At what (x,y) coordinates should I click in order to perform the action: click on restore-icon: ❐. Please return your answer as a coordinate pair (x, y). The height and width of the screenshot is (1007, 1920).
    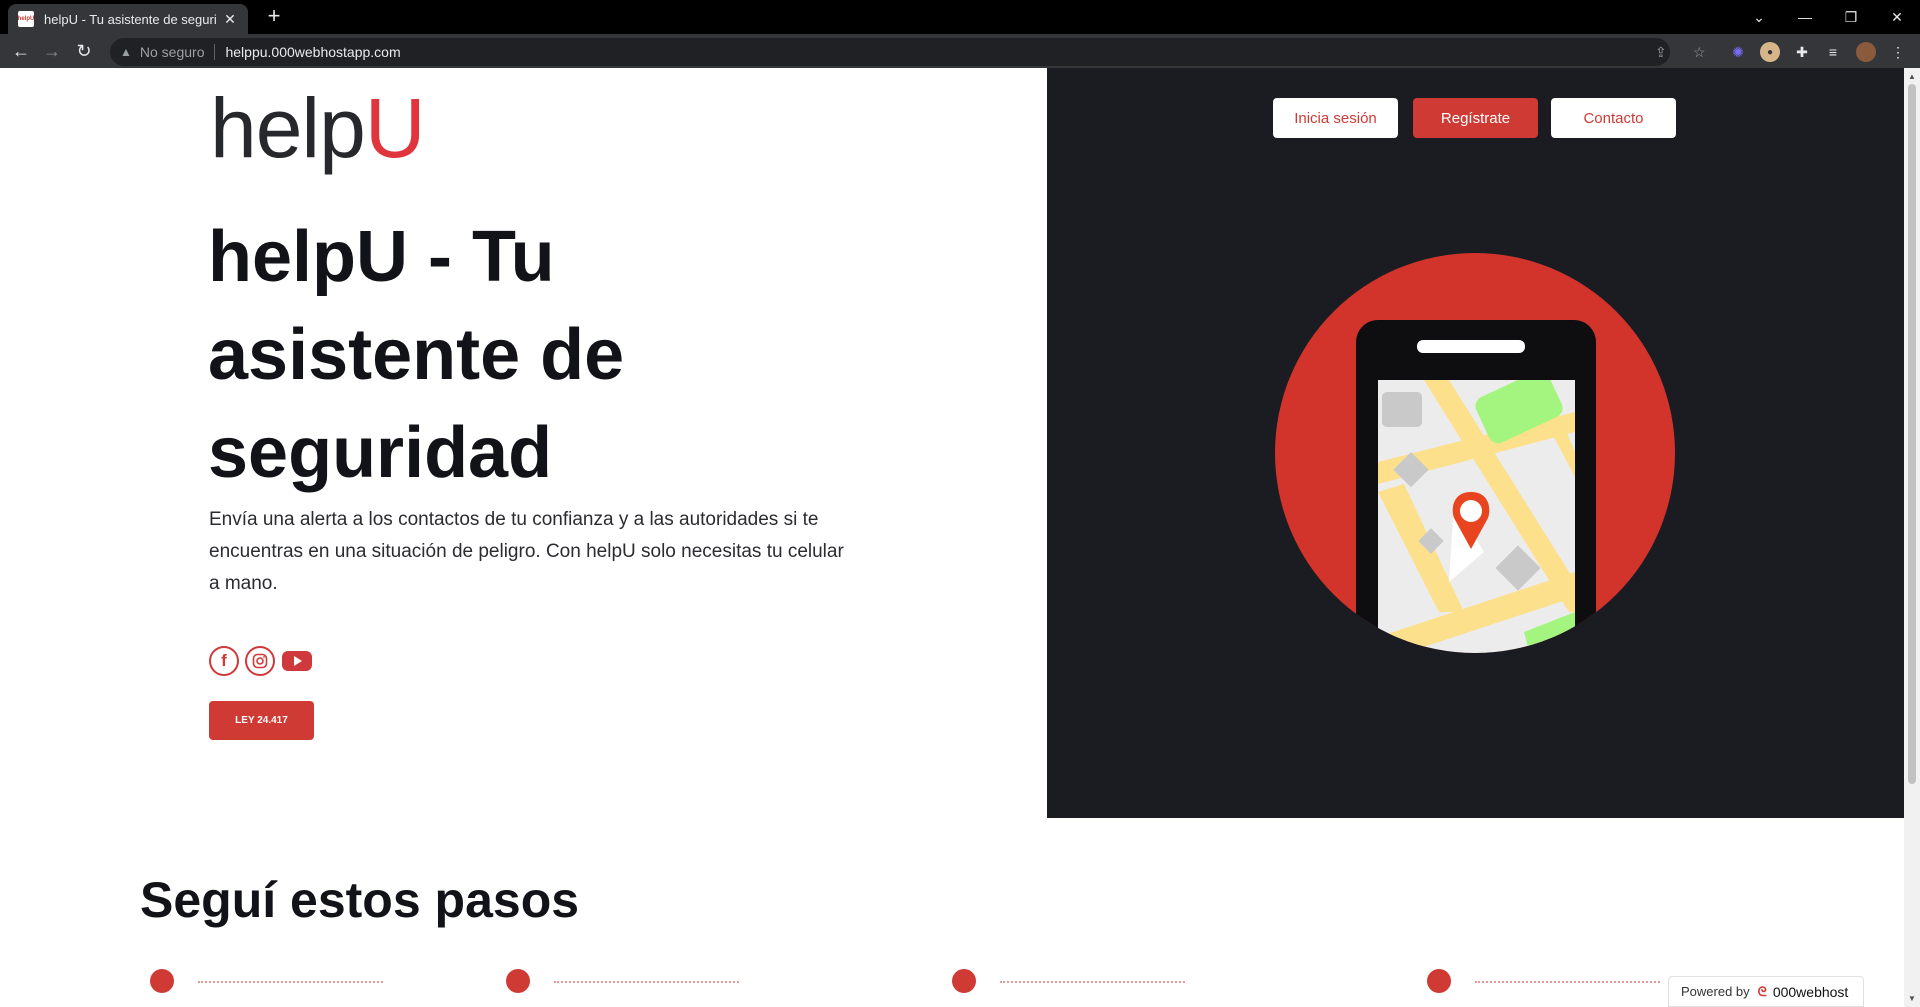
    Looking at the image, I should click on (1851, 17).